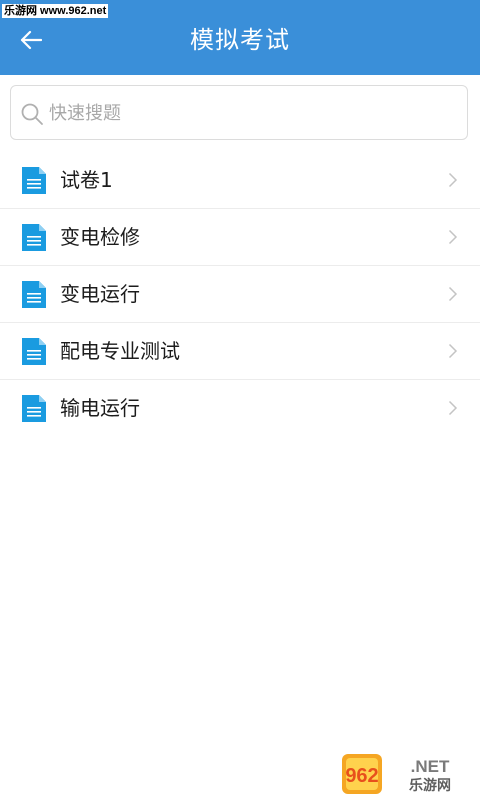 This screenshot has height=800, width=480. I want to click on exam-label: 输电运行, so click(100, 408).